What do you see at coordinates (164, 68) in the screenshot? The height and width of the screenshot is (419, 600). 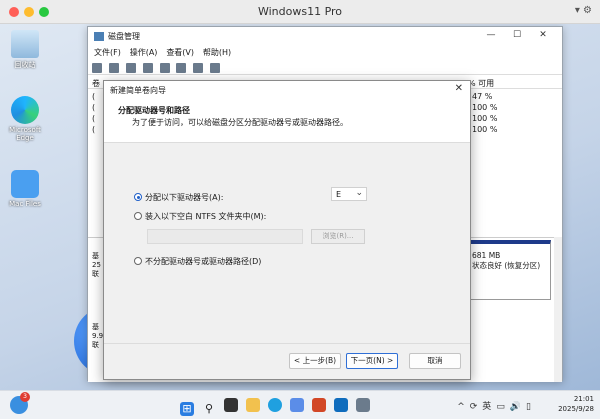 I see `properties-icon` at bounding box center [164, 68].